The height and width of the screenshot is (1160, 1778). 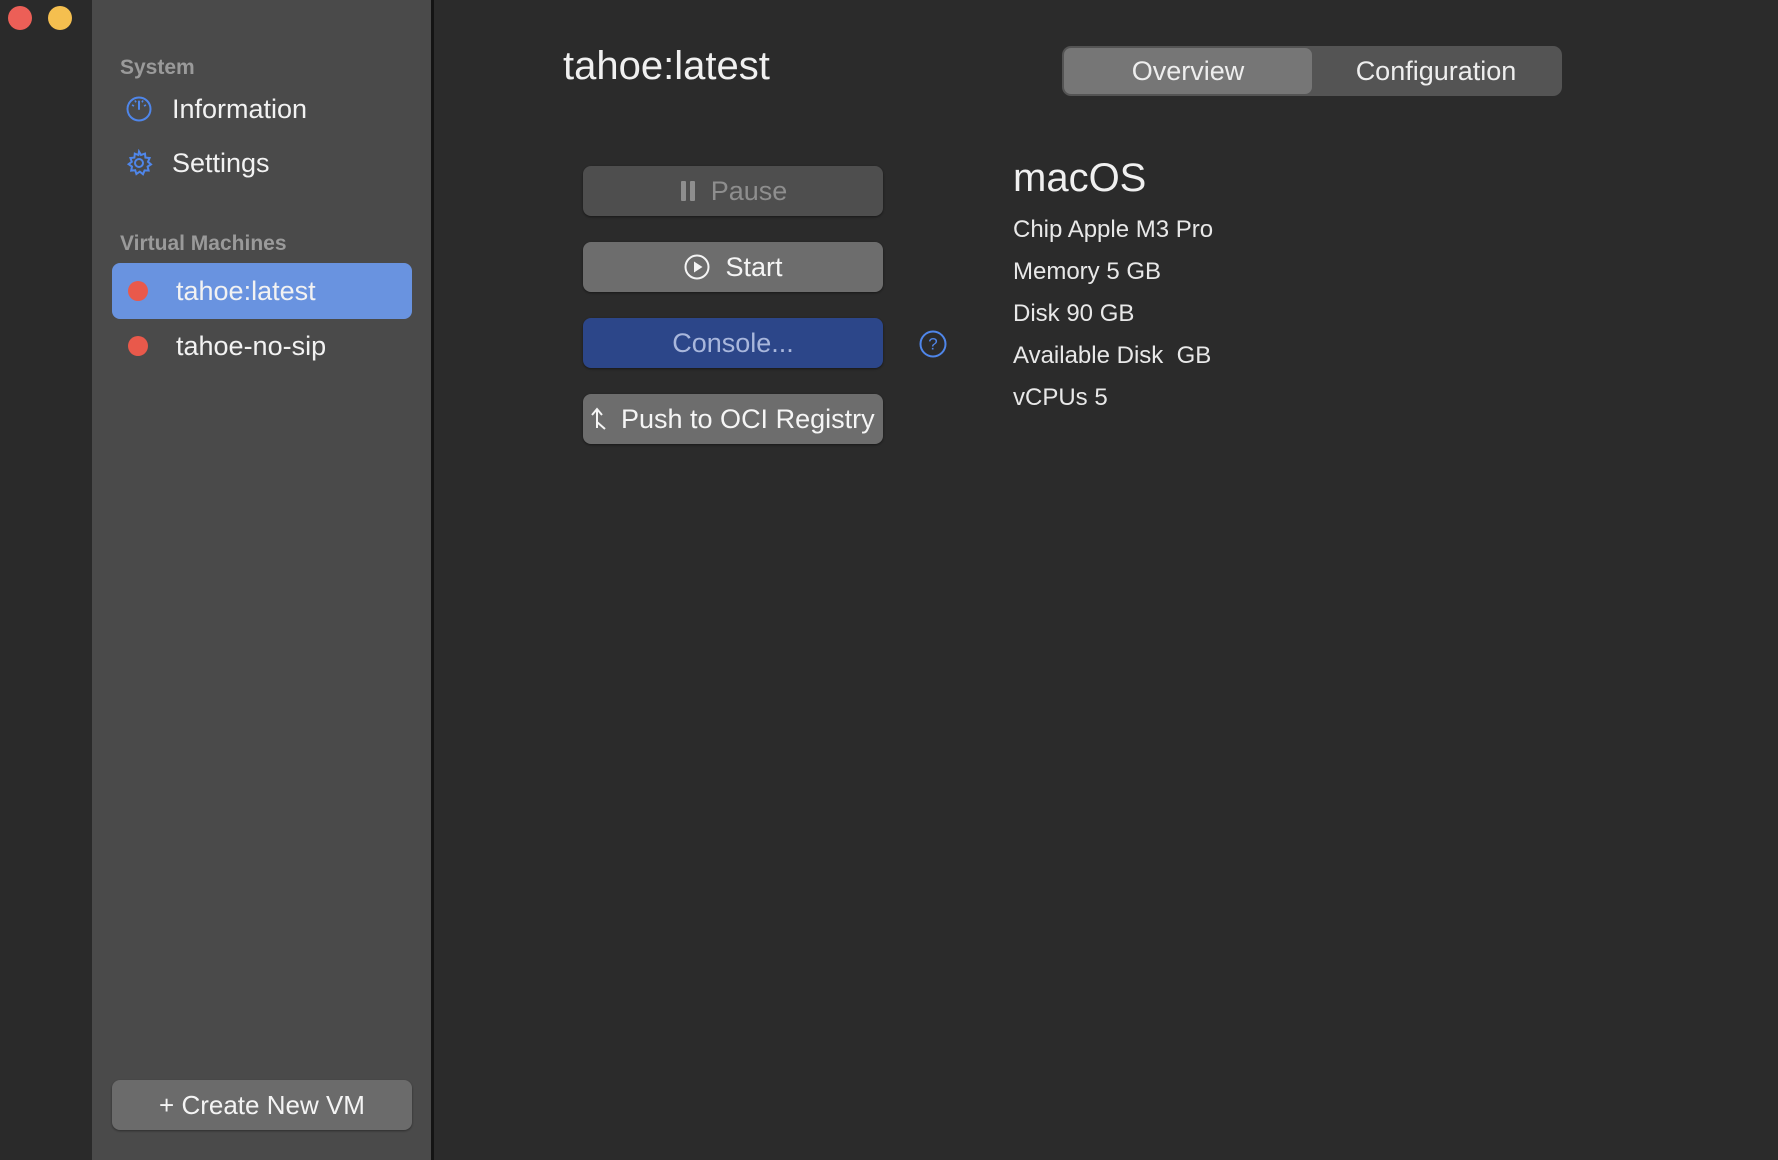 I want to click on section-header-virtual-machines: Virtual Machines, so click(x=203, y=243).